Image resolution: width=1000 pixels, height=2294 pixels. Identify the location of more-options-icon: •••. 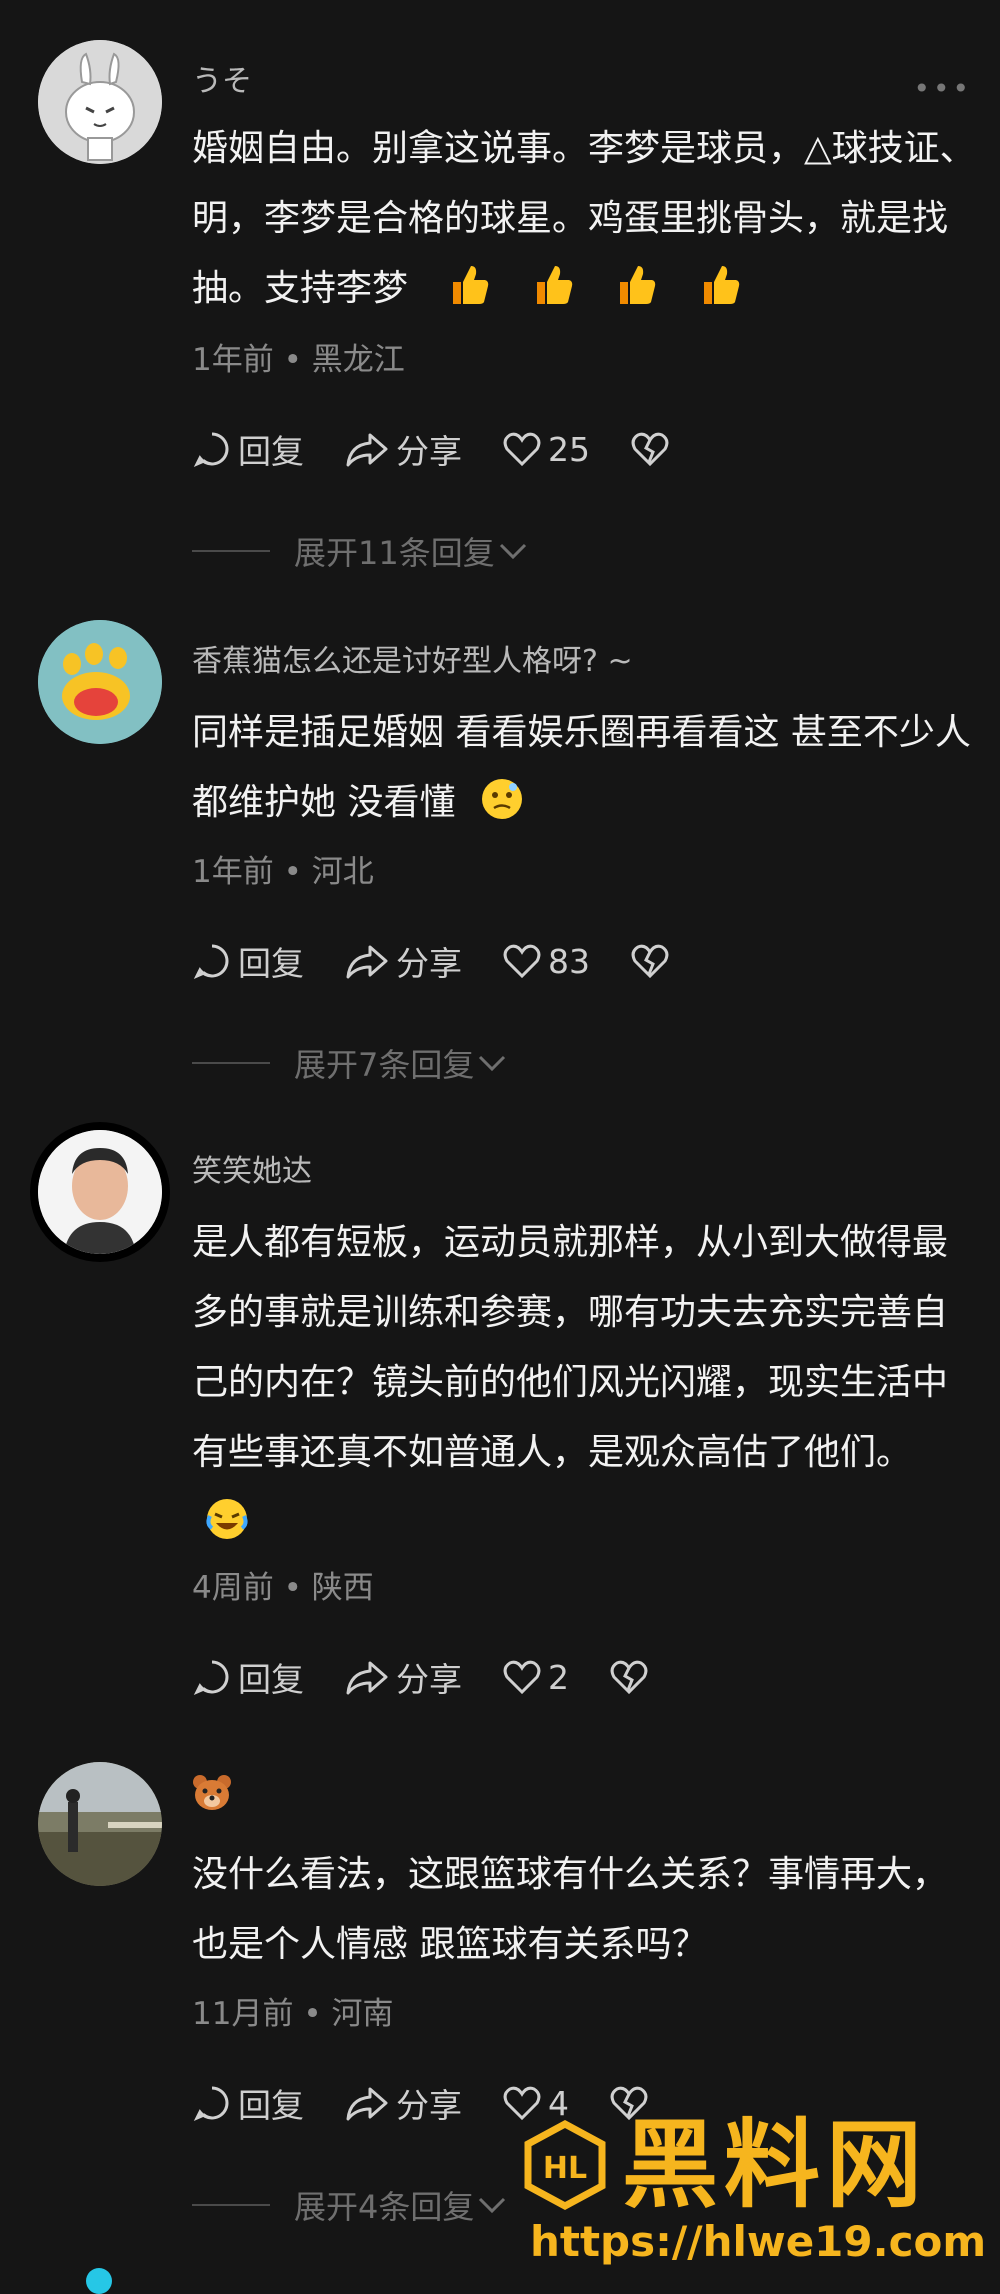
(942, 88).